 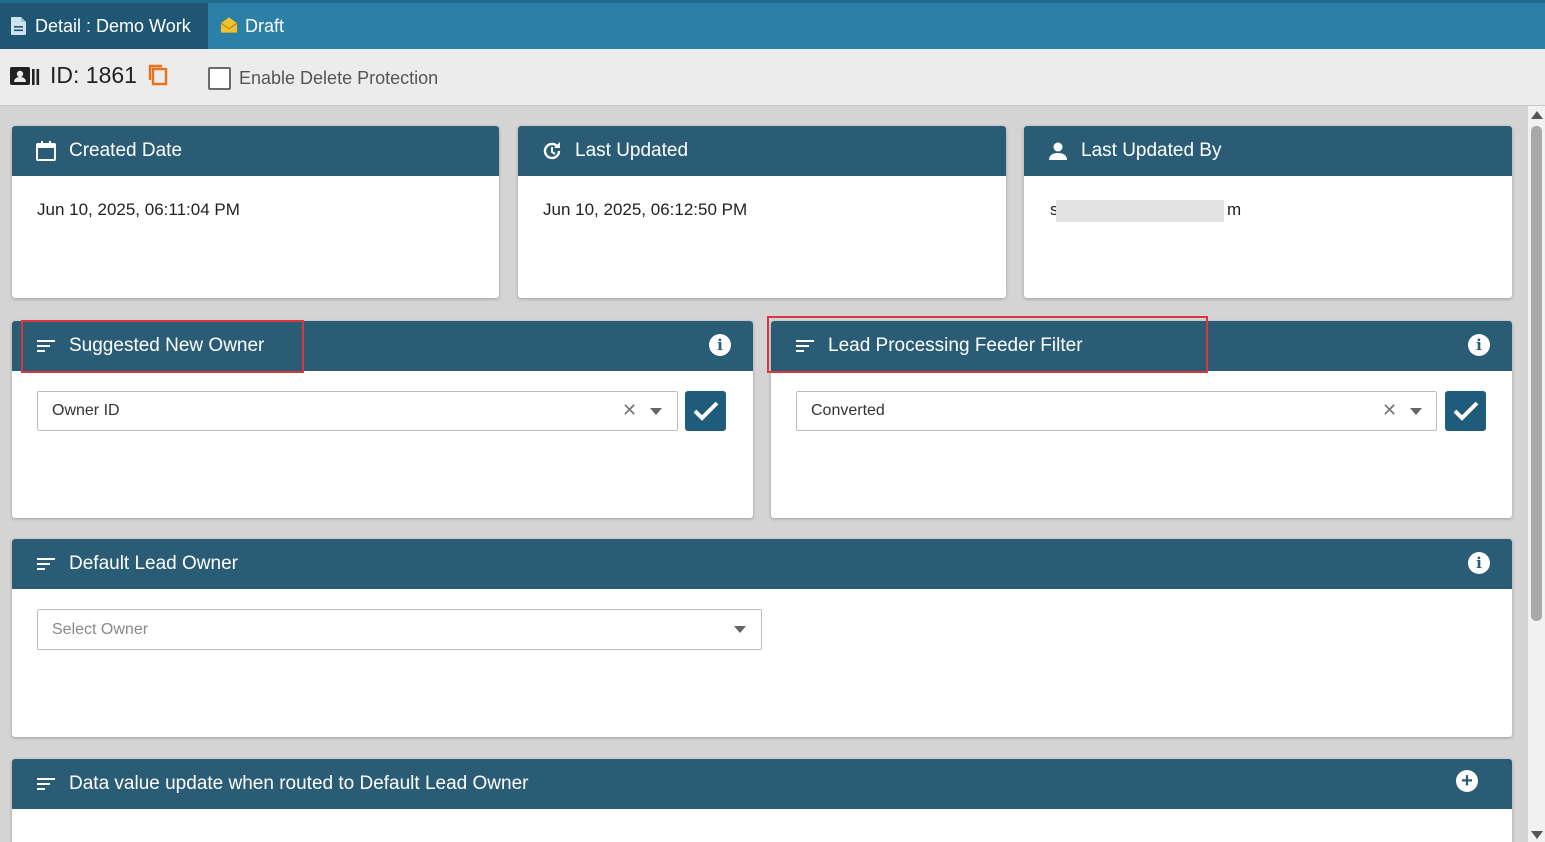 I want to click on vertical-scrollbar, so click(x=1536, y=474).